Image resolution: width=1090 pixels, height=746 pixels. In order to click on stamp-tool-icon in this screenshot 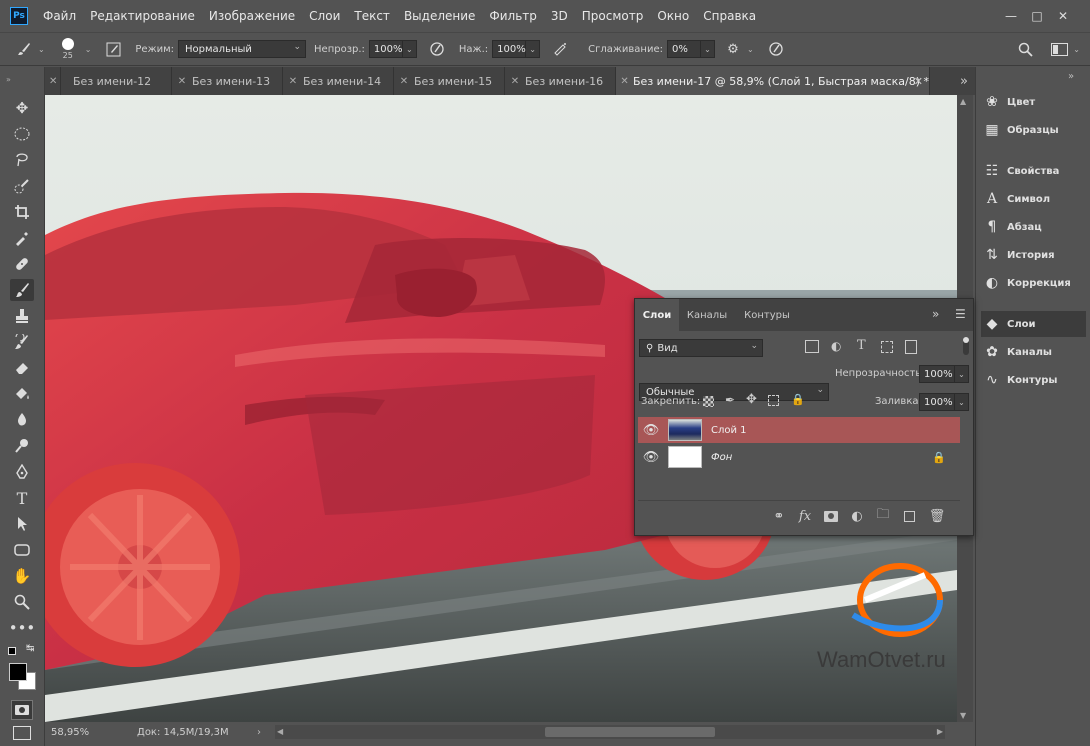, I will do `click(22, 316)`.